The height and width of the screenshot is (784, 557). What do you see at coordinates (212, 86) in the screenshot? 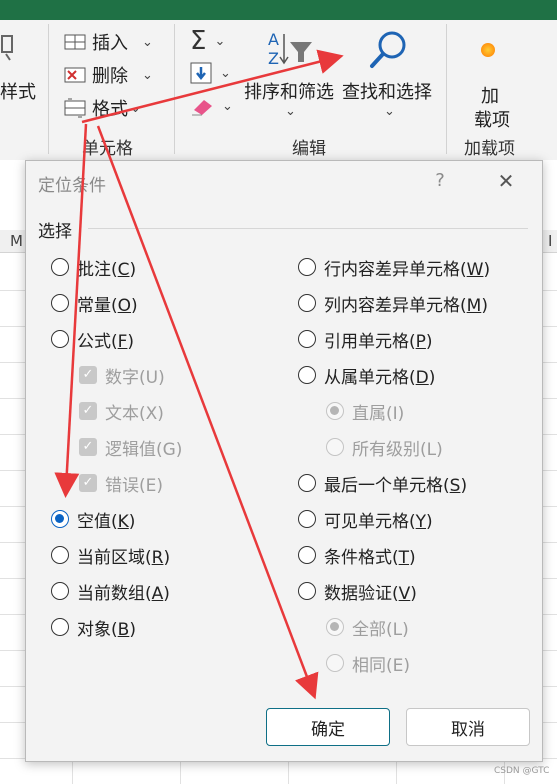
I see `arrow-to-find-select` at bounding box center [212, 86].